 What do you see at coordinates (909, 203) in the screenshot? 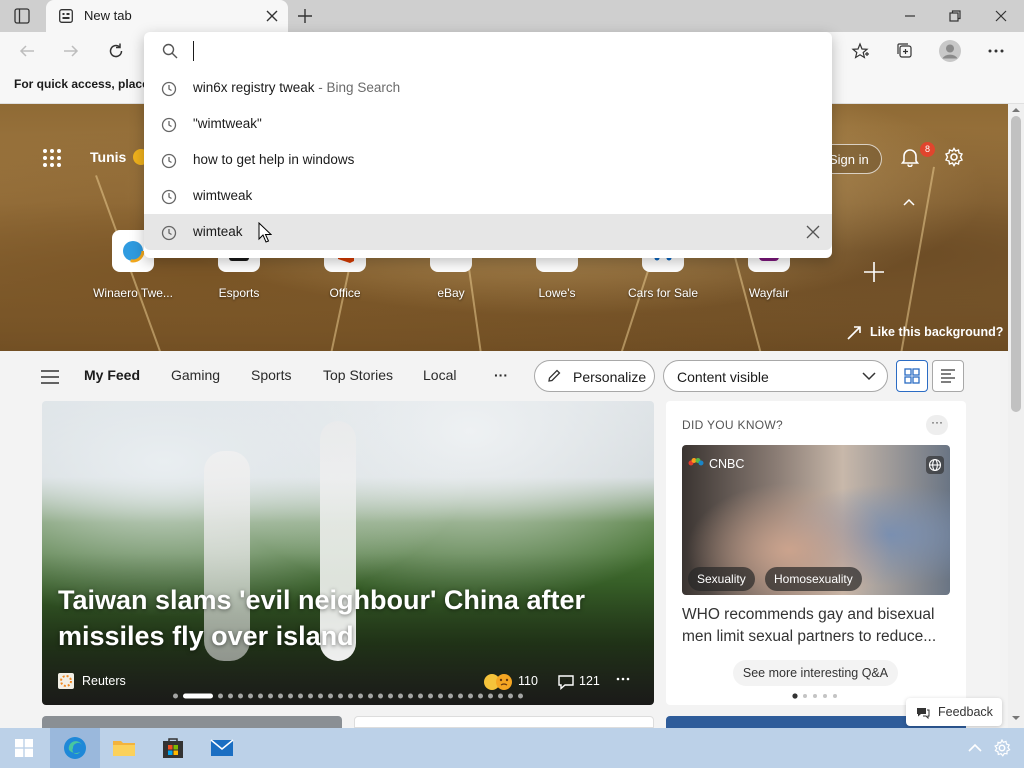
I see `collapse-chevron-up-icon` at bounding box center [909, 203].